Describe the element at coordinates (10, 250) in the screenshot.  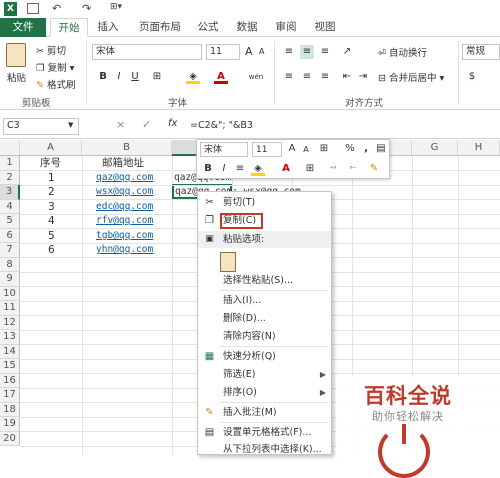
I see `row-header: 7` at that location.